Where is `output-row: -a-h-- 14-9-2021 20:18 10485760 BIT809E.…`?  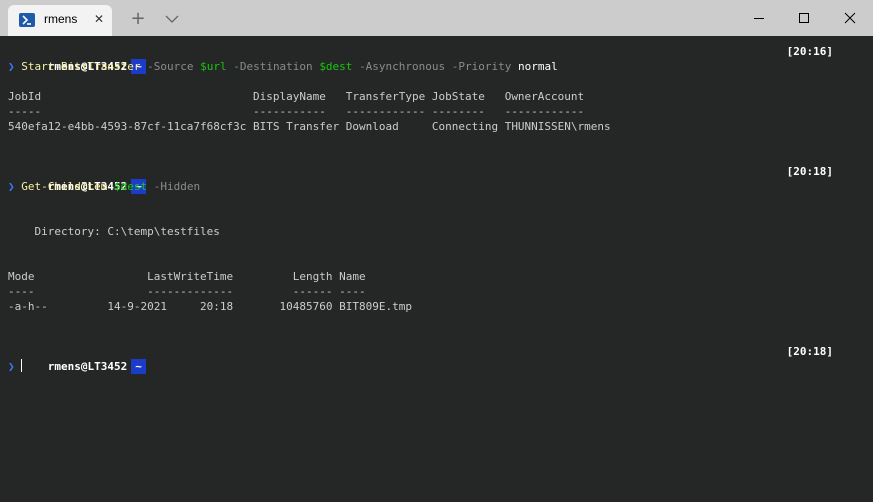 output-row: -a-h-- 14-9-2021 20:18 10485760 BIT809E.… is located at coordinates (210, 306).